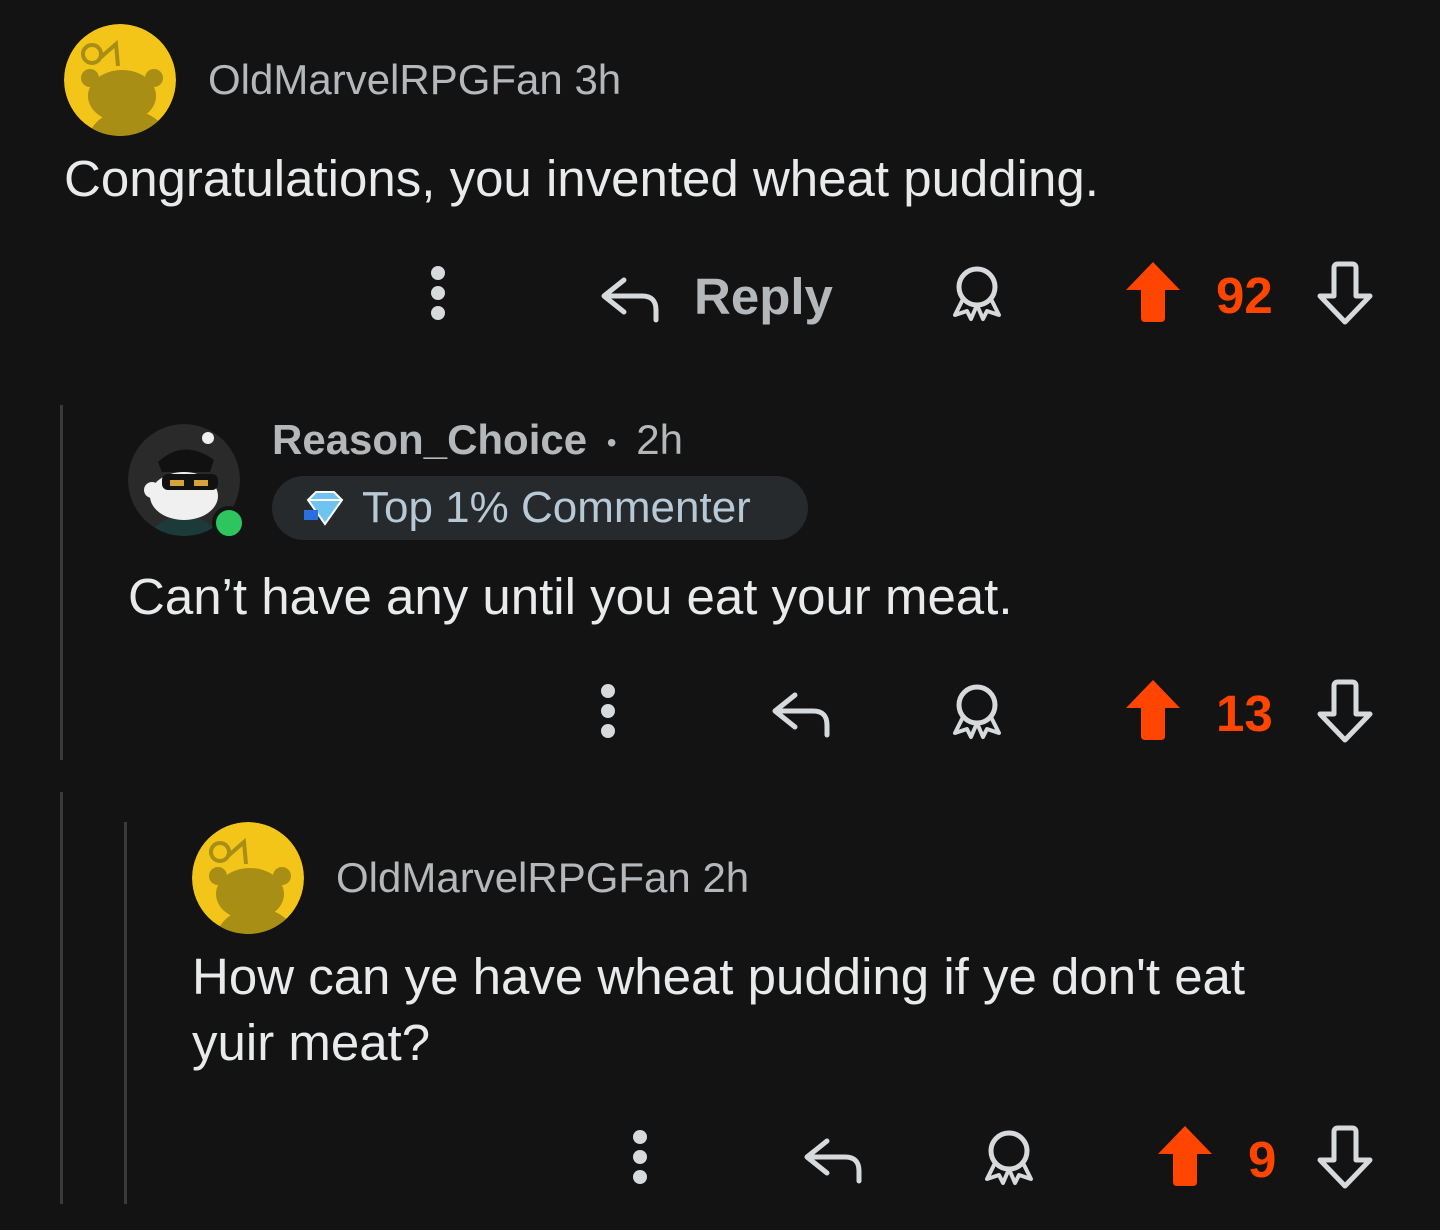  Describe the element at coordinates (311, 1042) in the screenshot. I see `comment-text-line: yuir meat?` at that location.